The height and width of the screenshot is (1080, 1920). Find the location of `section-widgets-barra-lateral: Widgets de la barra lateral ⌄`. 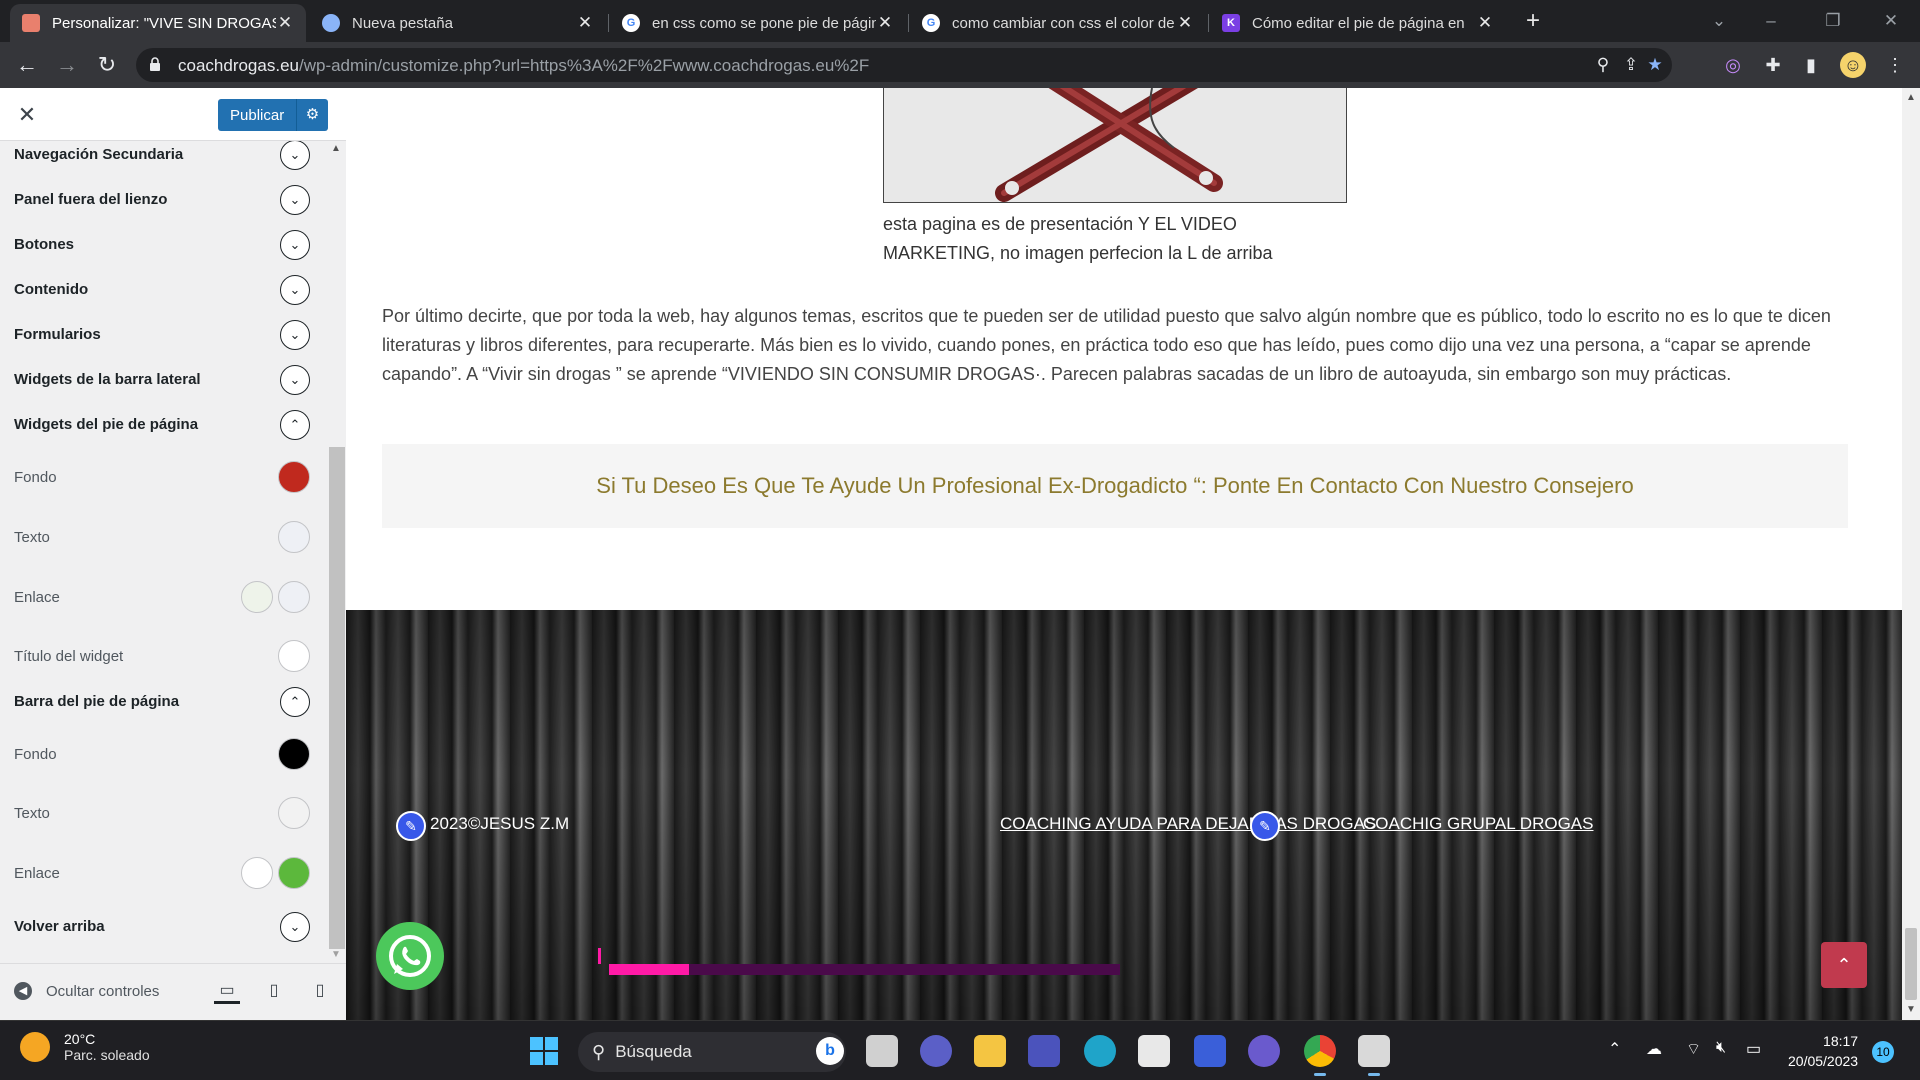

section-widgets-barra-lateral: Widgets de la barra lateral ⌄ is located at coordinates (164, 380).